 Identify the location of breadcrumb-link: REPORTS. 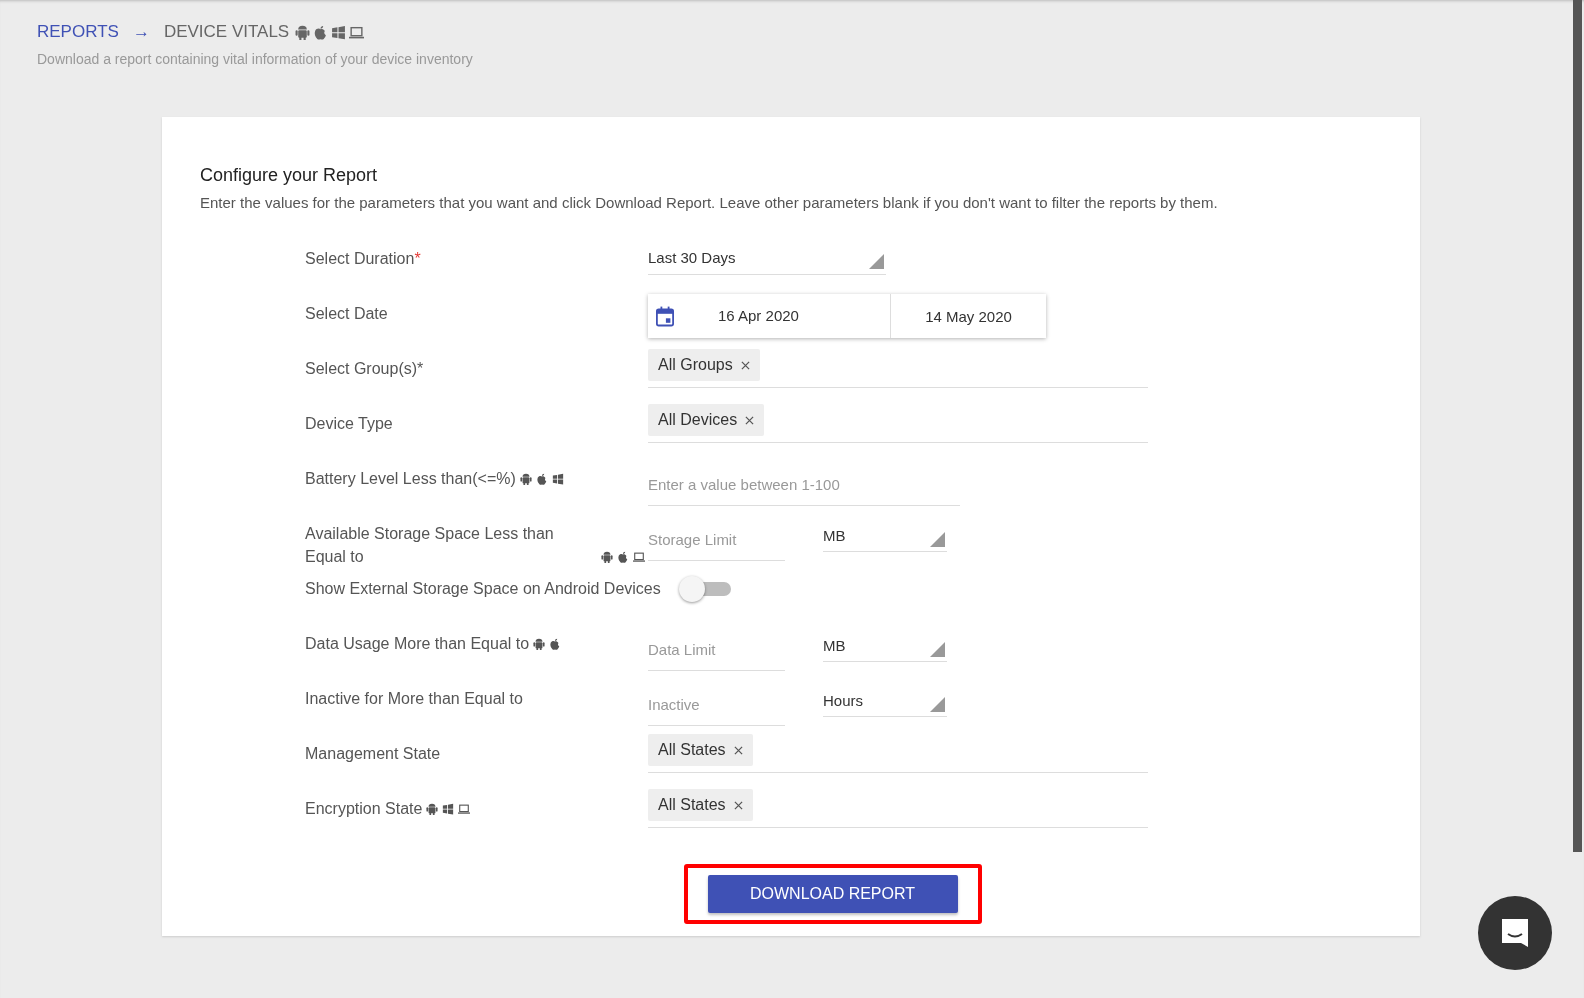
(78, 32).